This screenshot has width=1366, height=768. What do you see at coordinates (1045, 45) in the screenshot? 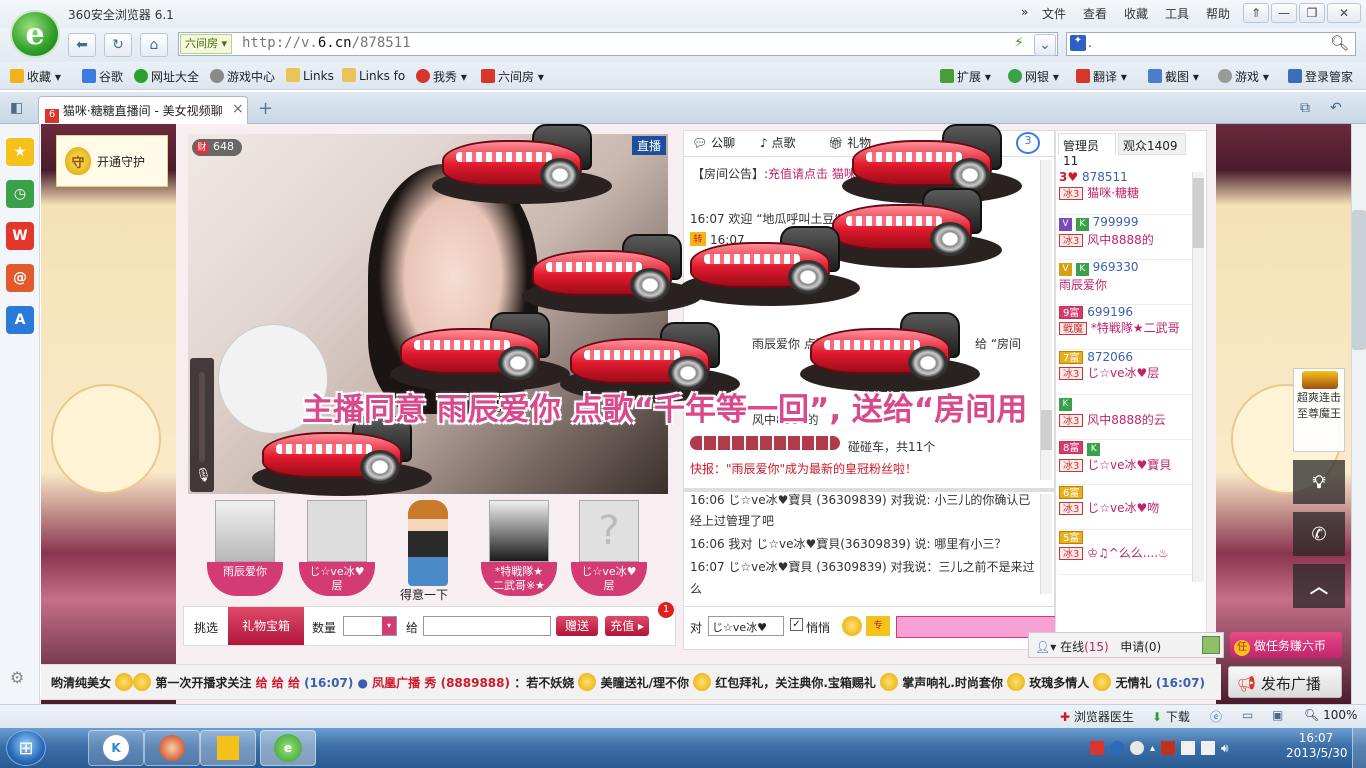
I see `url-dropdown: ⌄` at bounding box center [1045, 45].